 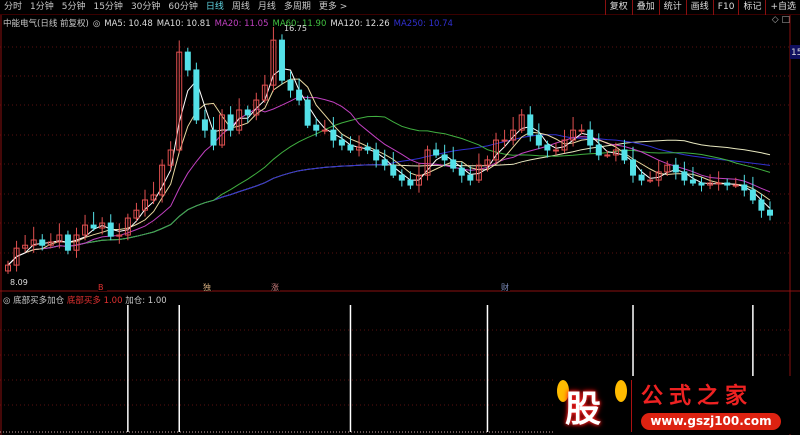 What do you see at coordinates (795, 53) in the screenshot?
I see `axis-price-label: 15` at bounding box center [795, 53].